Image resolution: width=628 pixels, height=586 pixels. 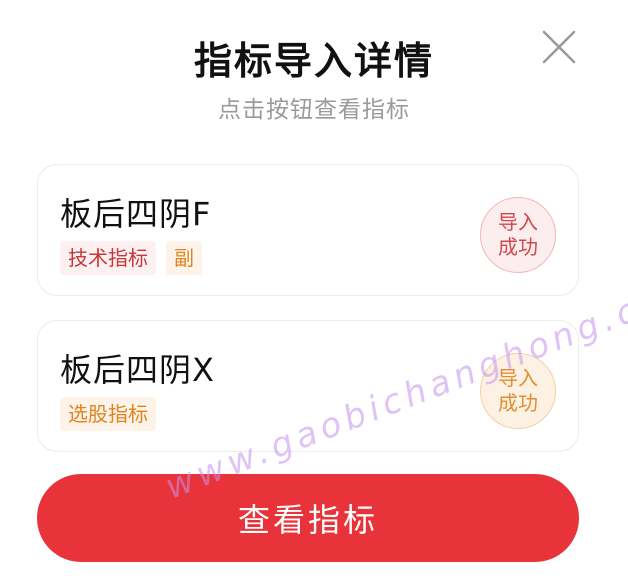 What do you see at coordinates (313, 61) in the screenshot?
I see `dialog-title: 指标导入详情` at bounding box center [313, 61].